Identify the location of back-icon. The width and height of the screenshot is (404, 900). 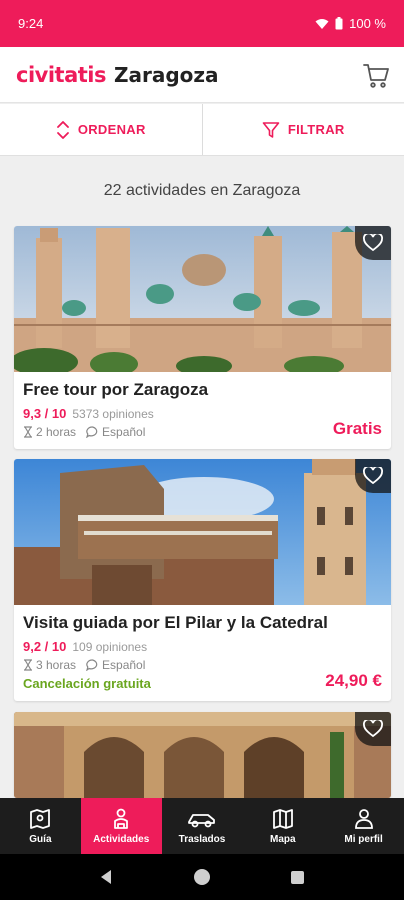
(107, 877).